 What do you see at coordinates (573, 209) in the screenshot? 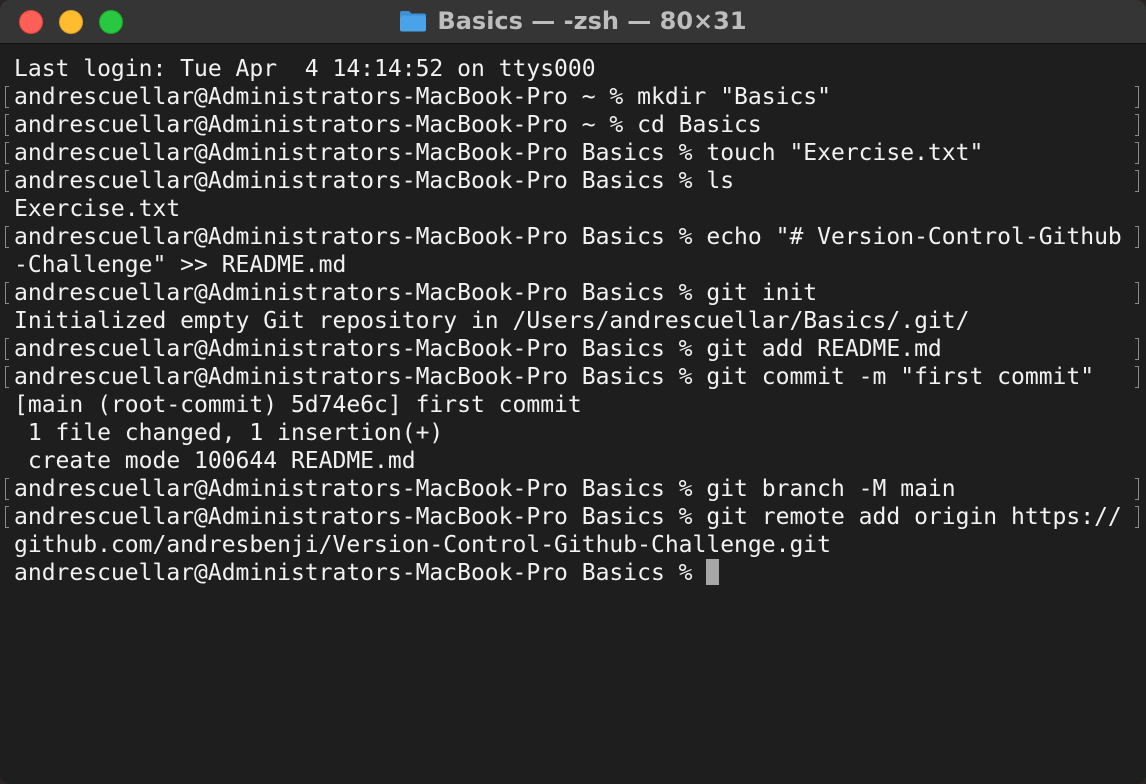
I see `terminal-line: Exercise.txt` at bounding box center [573, 209].